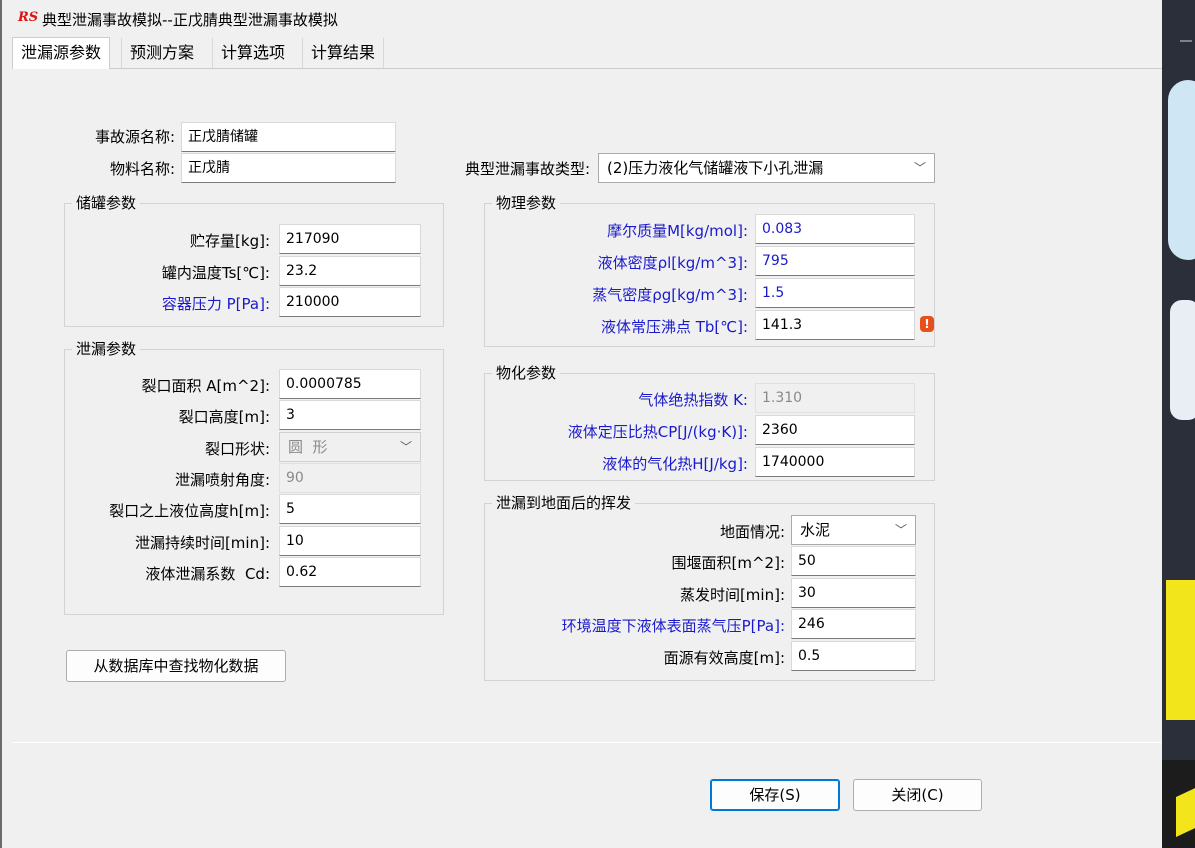  What do you see at coordinates (715, 168) in the screenshot?
I see `accident-type-value: (2)压力液化气储罐液下小孔泄漏` at bounding box center [715, 168].